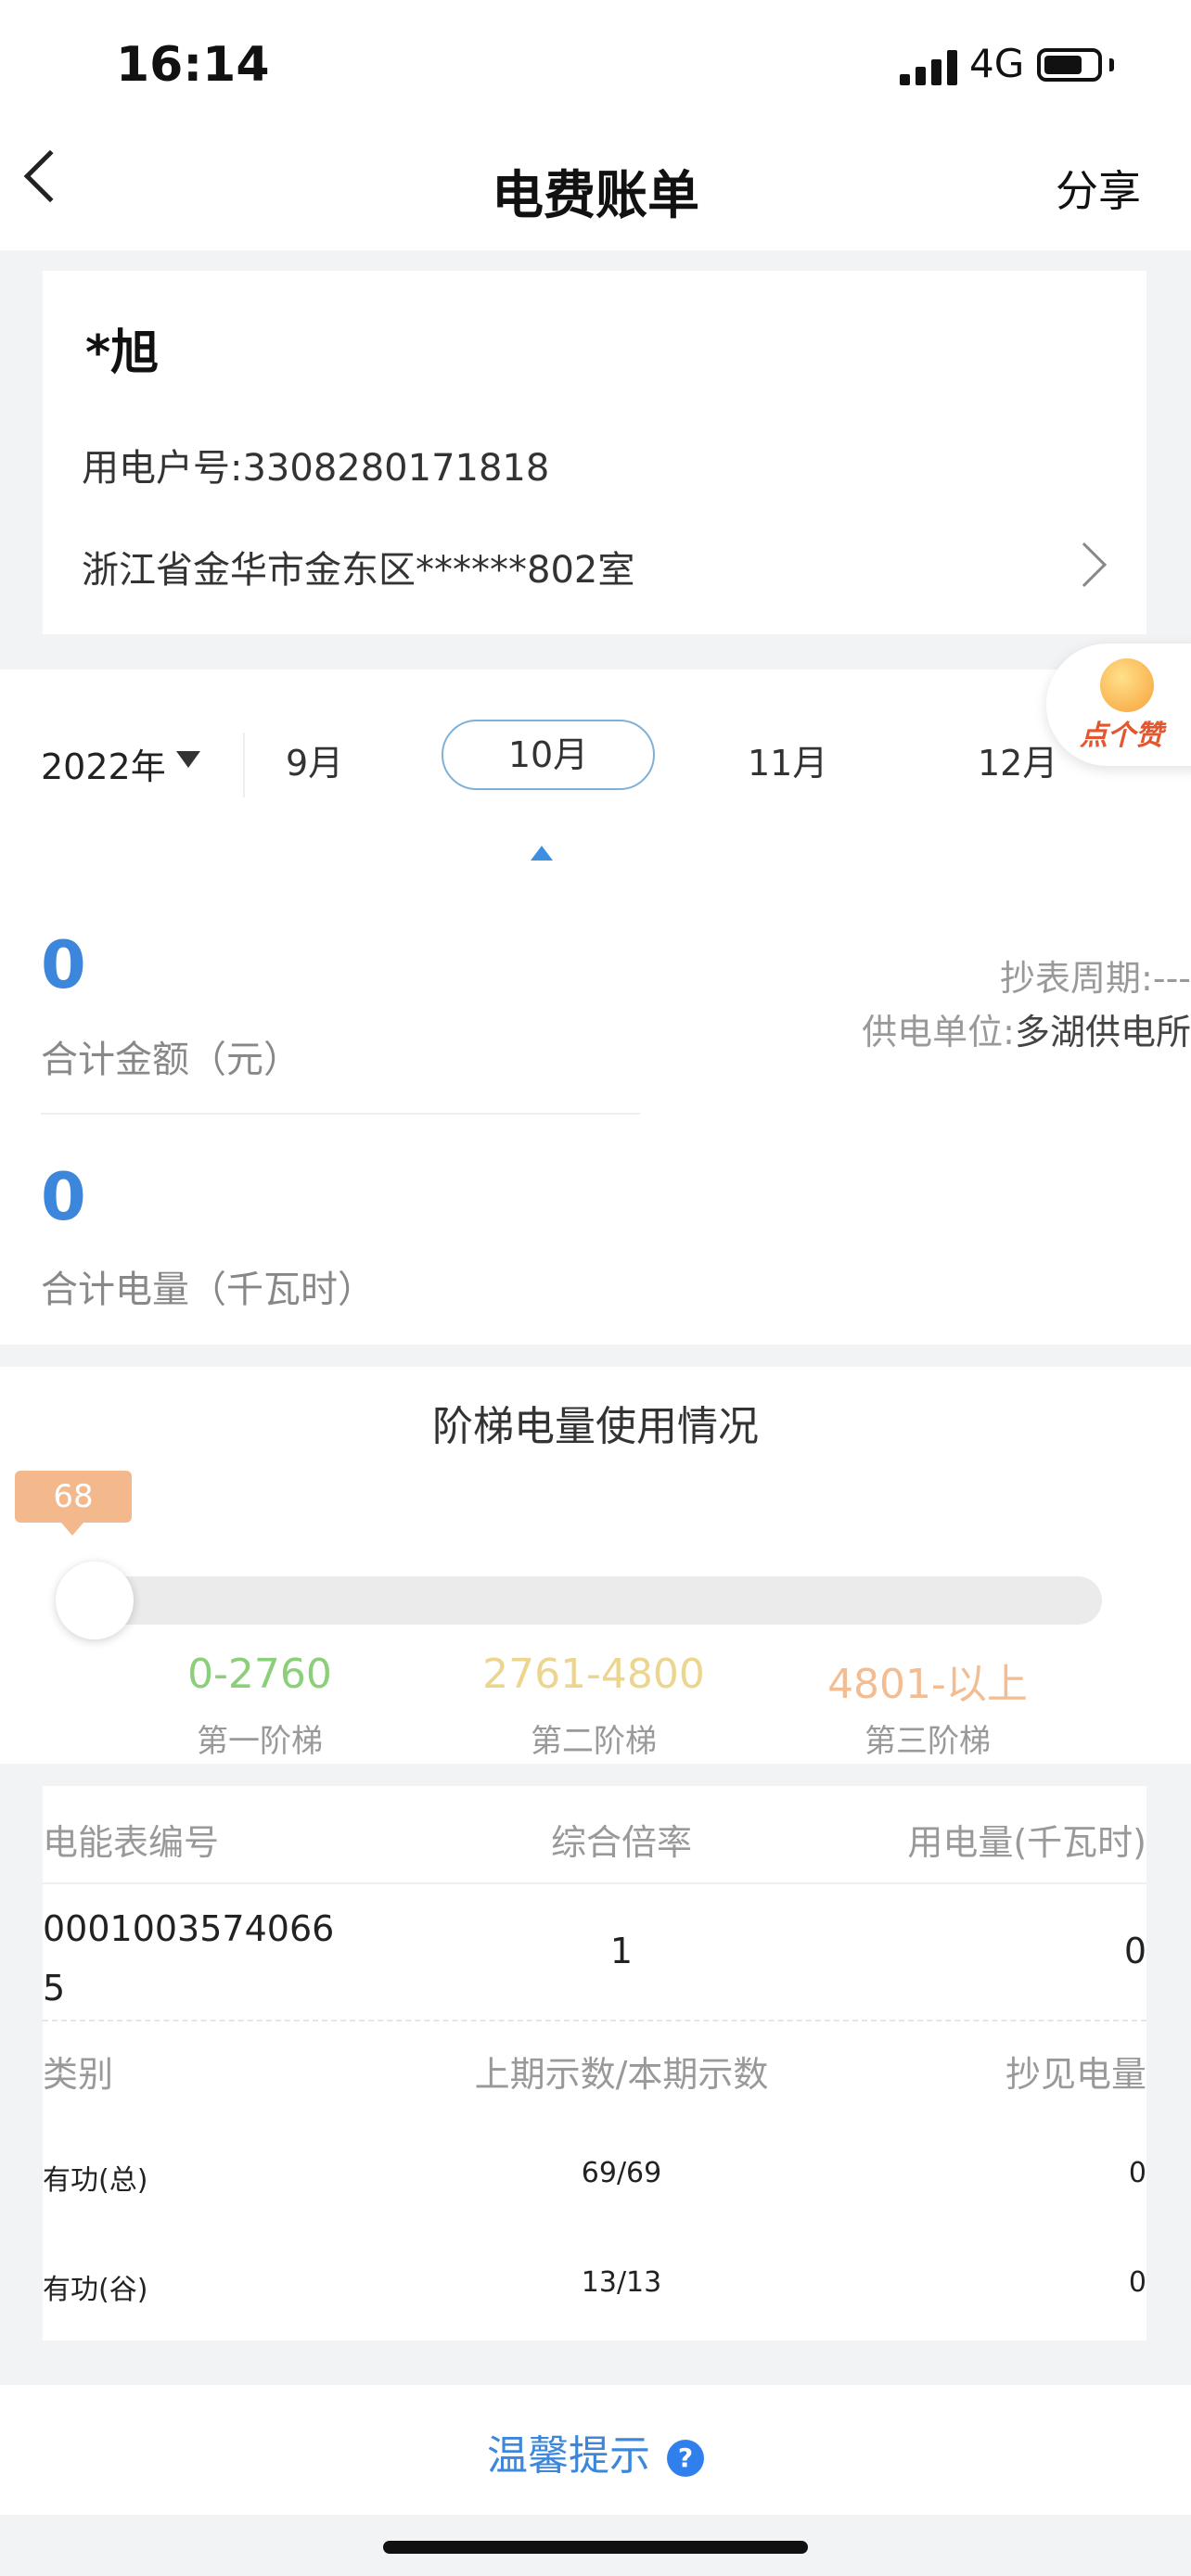  What do you see at coordinates (103, 763) in the screenshot?
I see `year-select: 2022年` at bounding box center [103, 763].